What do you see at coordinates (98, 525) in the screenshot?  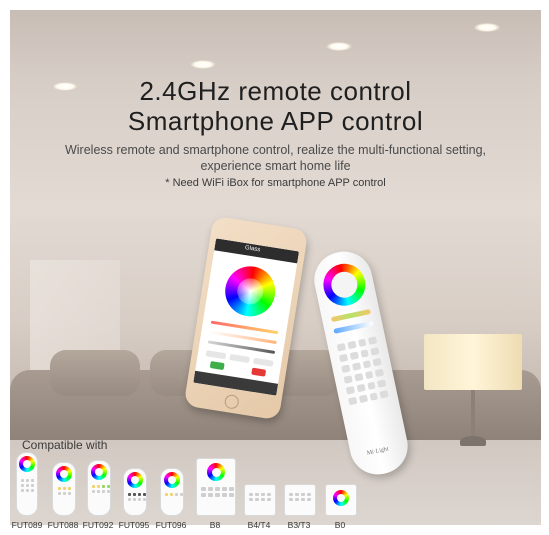 I see `model-label: FUT092` at bounding box center [98, 525].